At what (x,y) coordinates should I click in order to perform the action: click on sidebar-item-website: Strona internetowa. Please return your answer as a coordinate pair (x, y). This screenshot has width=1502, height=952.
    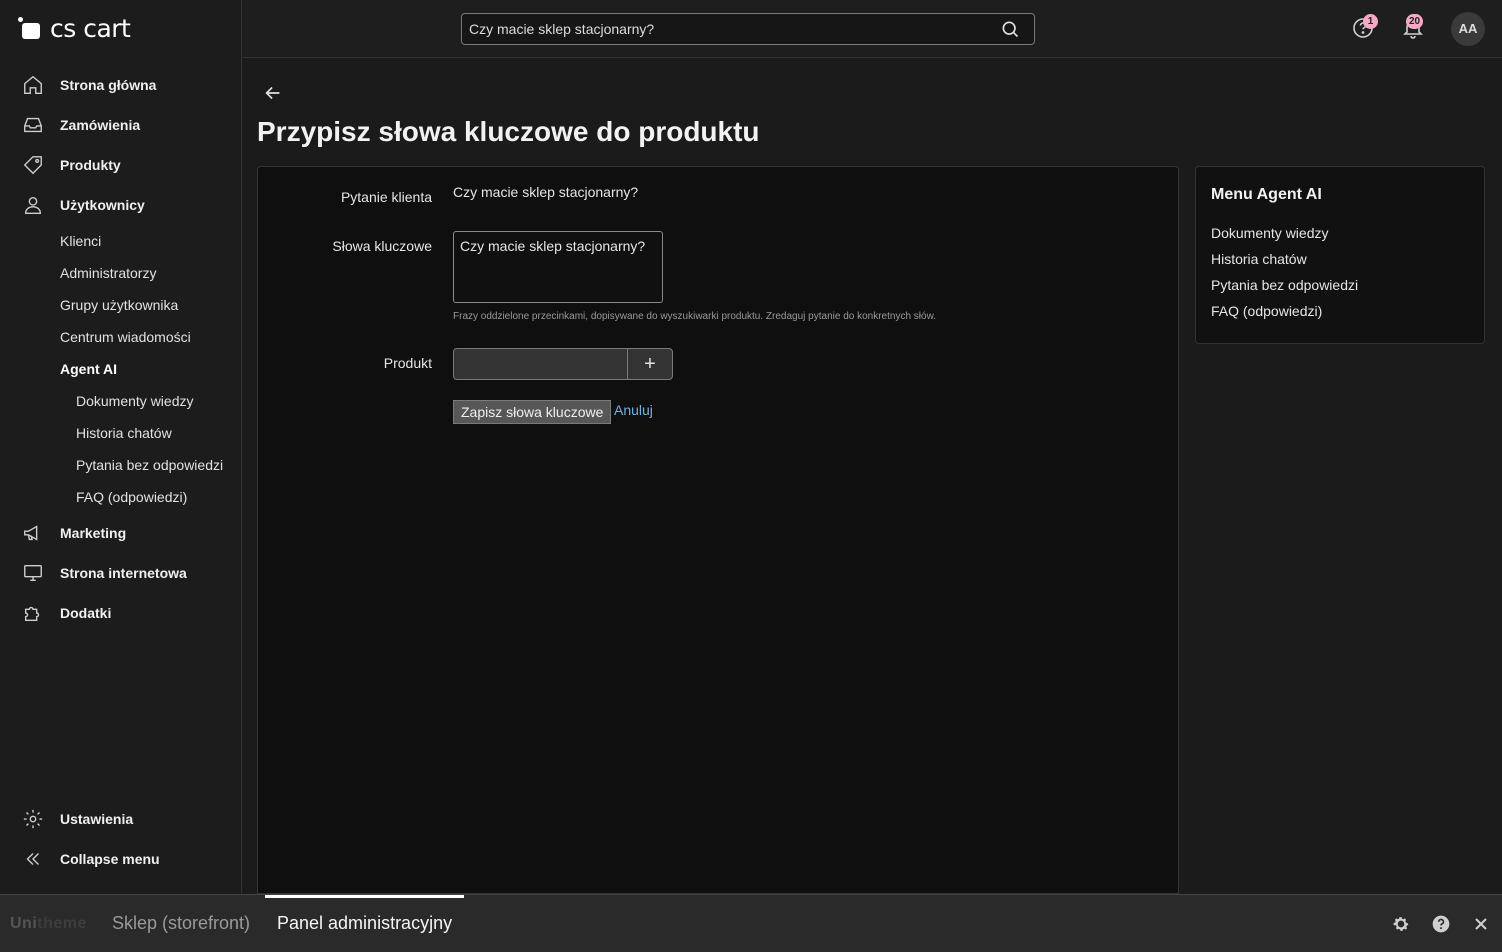
    Looking at the image, I should click on (104, 573).